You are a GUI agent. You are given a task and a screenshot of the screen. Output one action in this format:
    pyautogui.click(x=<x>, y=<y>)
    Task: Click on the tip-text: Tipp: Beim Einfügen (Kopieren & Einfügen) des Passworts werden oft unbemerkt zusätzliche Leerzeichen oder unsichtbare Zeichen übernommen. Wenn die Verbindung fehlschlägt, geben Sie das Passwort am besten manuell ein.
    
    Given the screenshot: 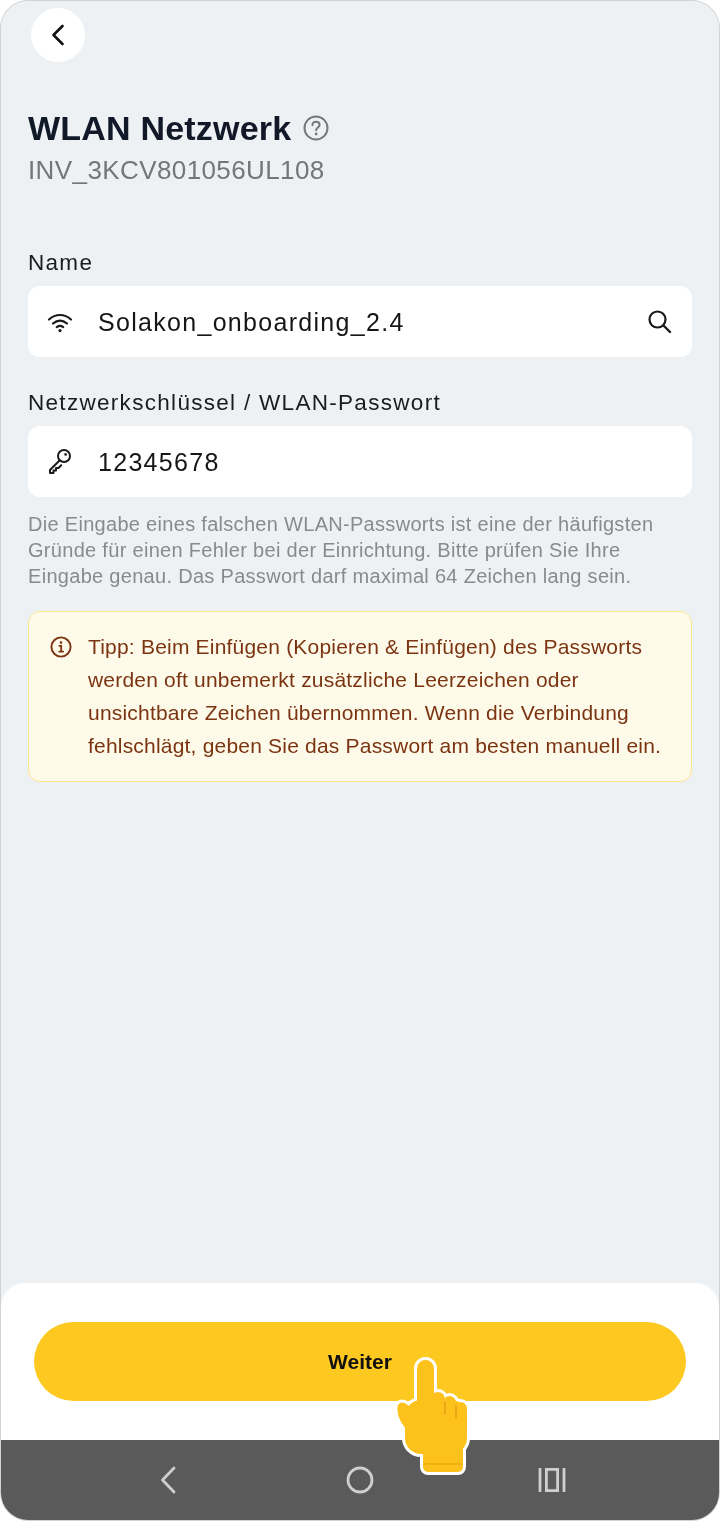 What is the action you would take?
    pyautogui.click(x=375, y=696)
    